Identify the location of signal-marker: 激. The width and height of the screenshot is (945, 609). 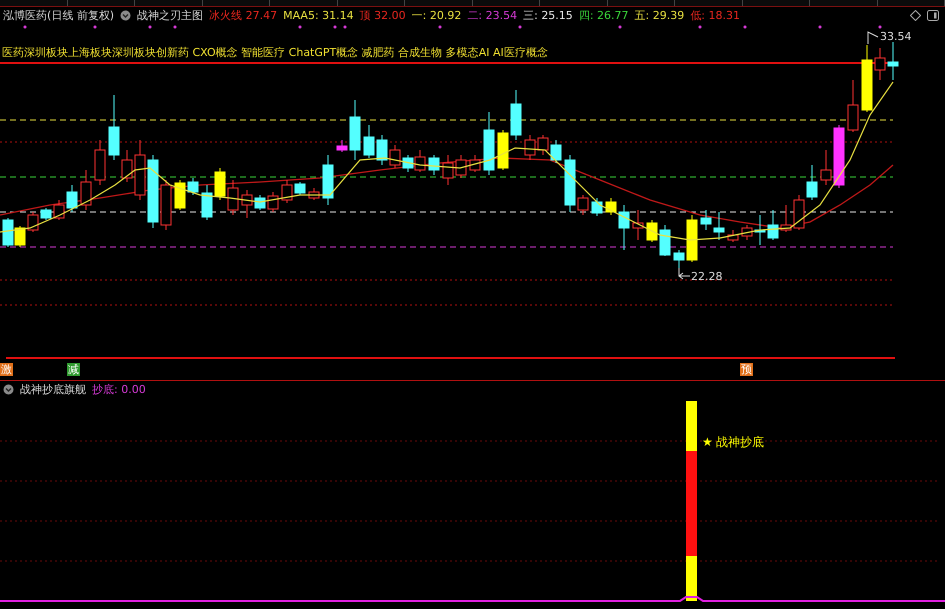
(6, 369).